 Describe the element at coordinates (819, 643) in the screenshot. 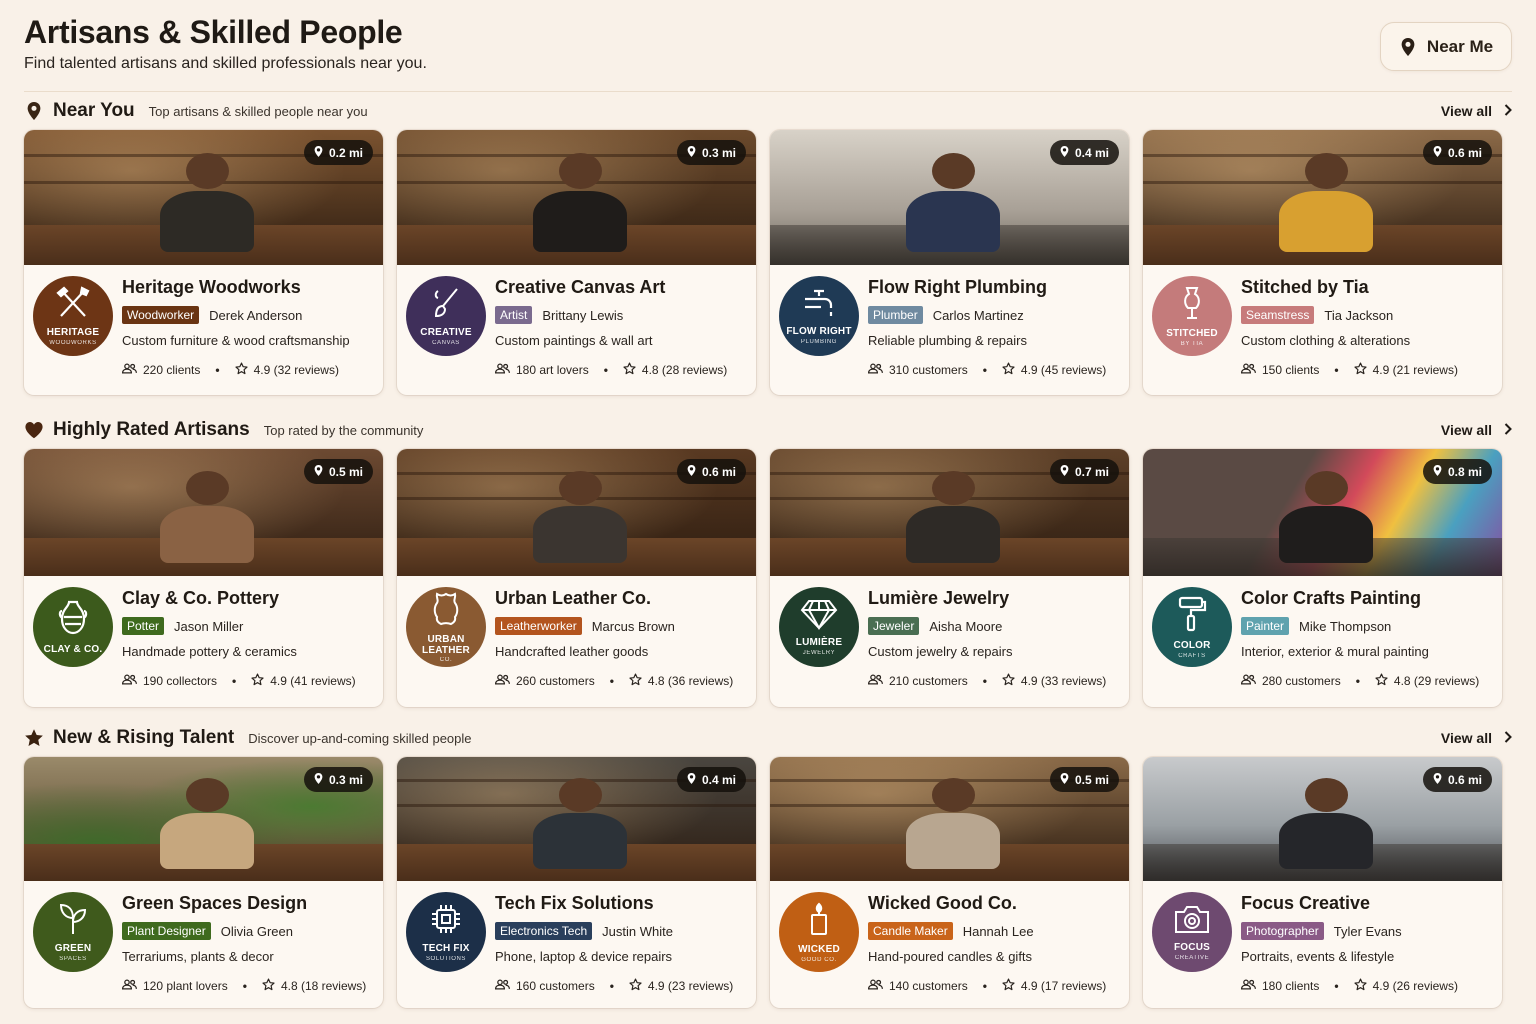

I see `logo-name: LUMIÈRE` at that location.